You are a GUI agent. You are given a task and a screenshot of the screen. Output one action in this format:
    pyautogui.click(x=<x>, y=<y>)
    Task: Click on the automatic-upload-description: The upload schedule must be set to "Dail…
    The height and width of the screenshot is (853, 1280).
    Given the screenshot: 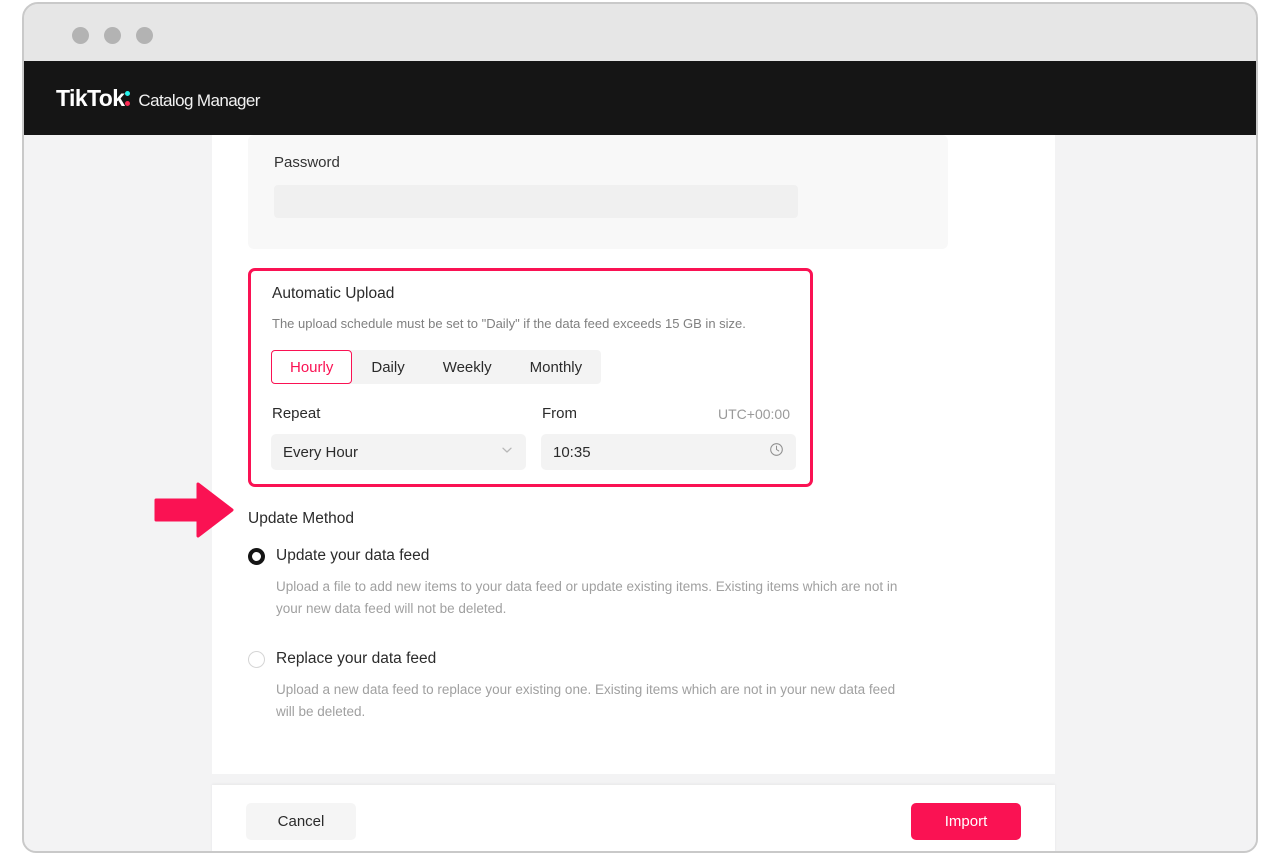 What is the action you would take?
    pyautogui.click(x=509, y=323)
    